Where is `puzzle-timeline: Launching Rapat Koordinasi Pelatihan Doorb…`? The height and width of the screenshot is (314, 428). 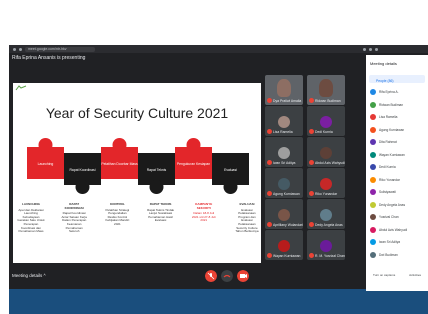
puzzle-timeline: Launching Rapat Koordinasi Pelatihan Doorb… is located at coordinates (138, 166).